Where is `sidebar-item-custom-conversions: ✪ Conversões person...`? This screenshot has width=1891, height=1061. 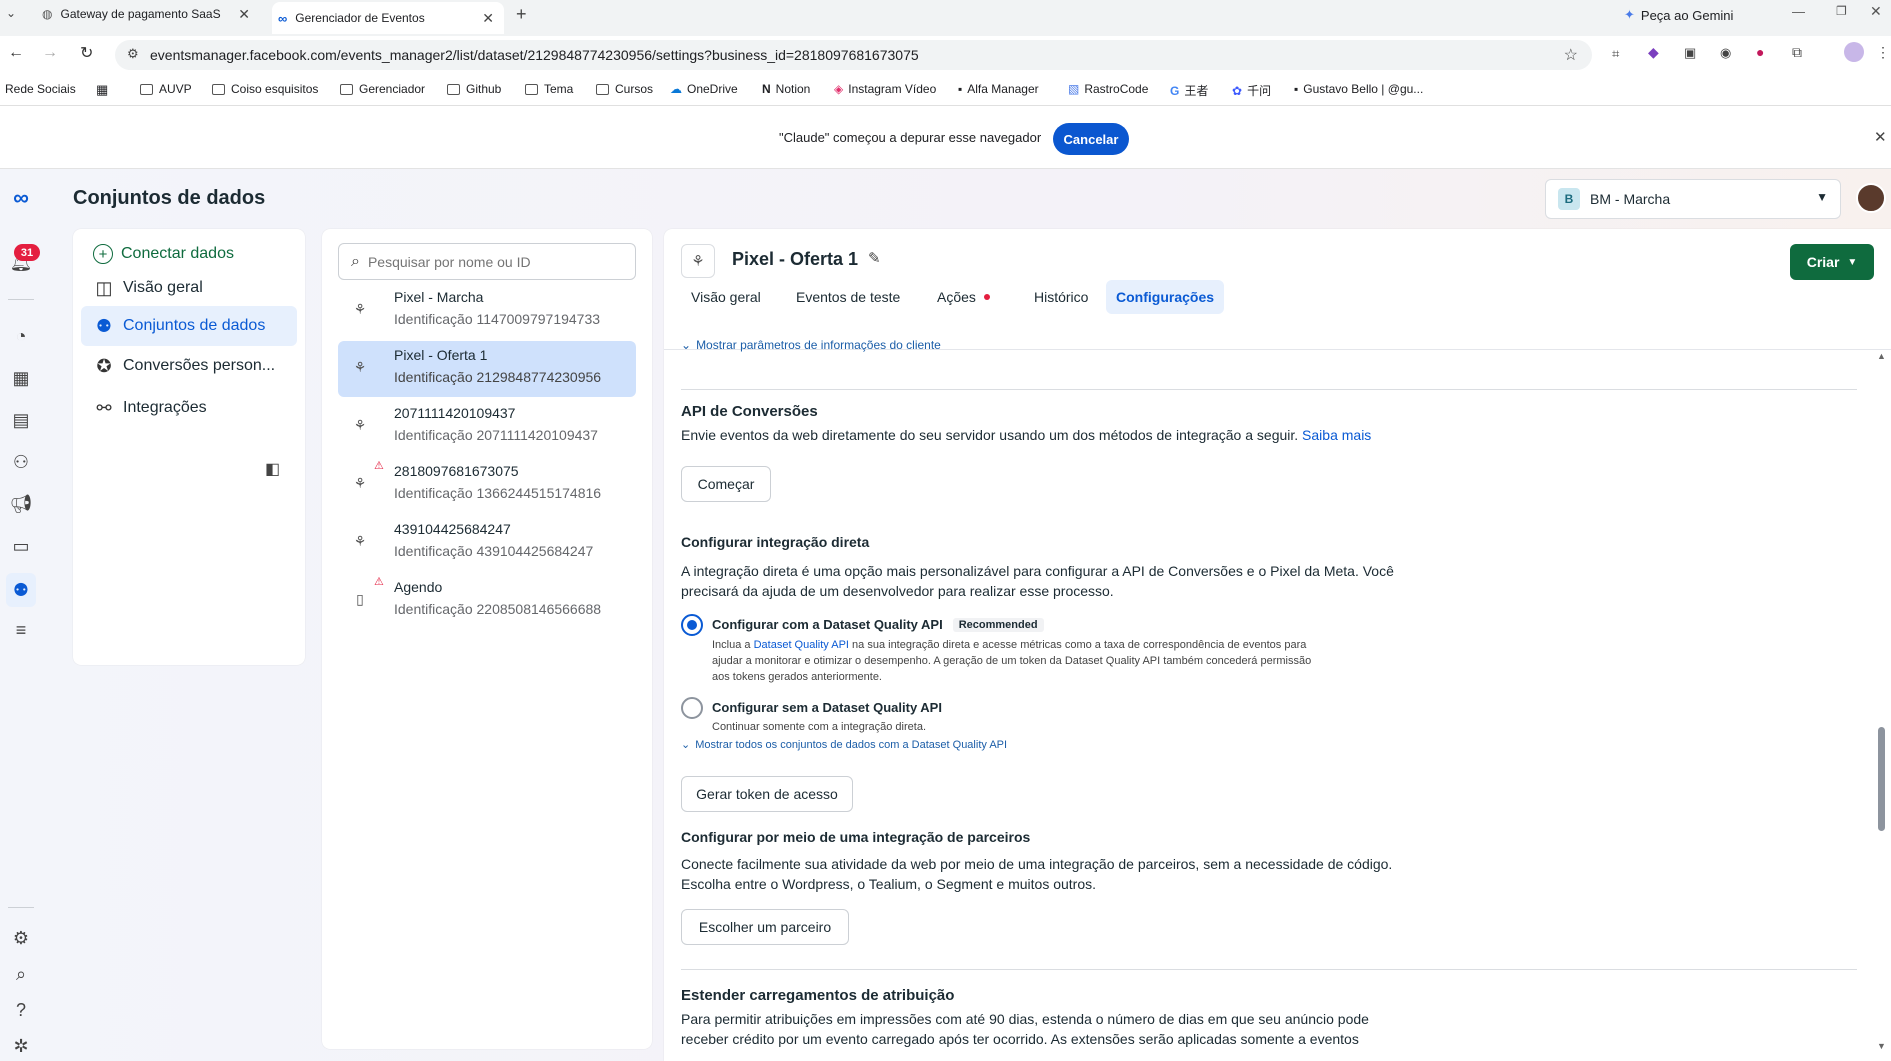 sidebar-item-custom-conversions: ✪ Conversões person... is located at coordinates (189, 366).